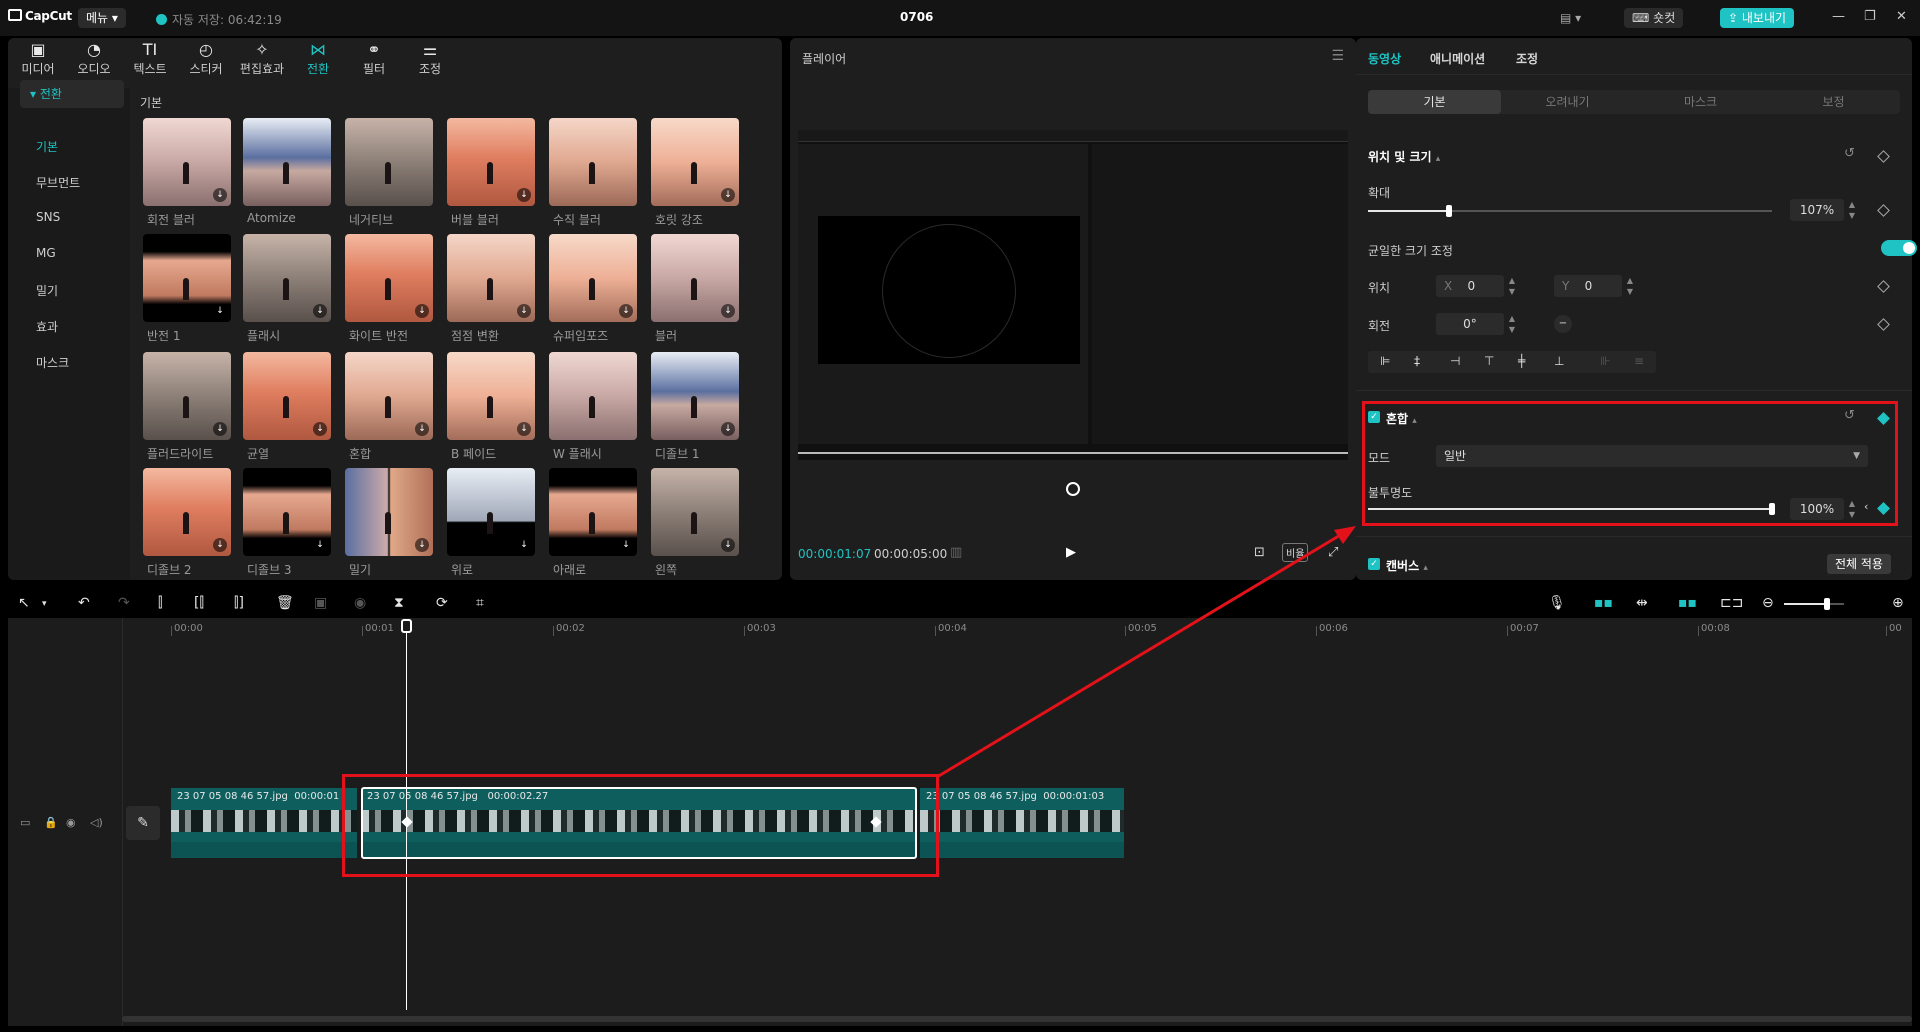 The image size is (1920, 1032). Describe the element at coordinates (1700, 102) in the screenshot. I see `subtab-mask: 마스크` at that location.